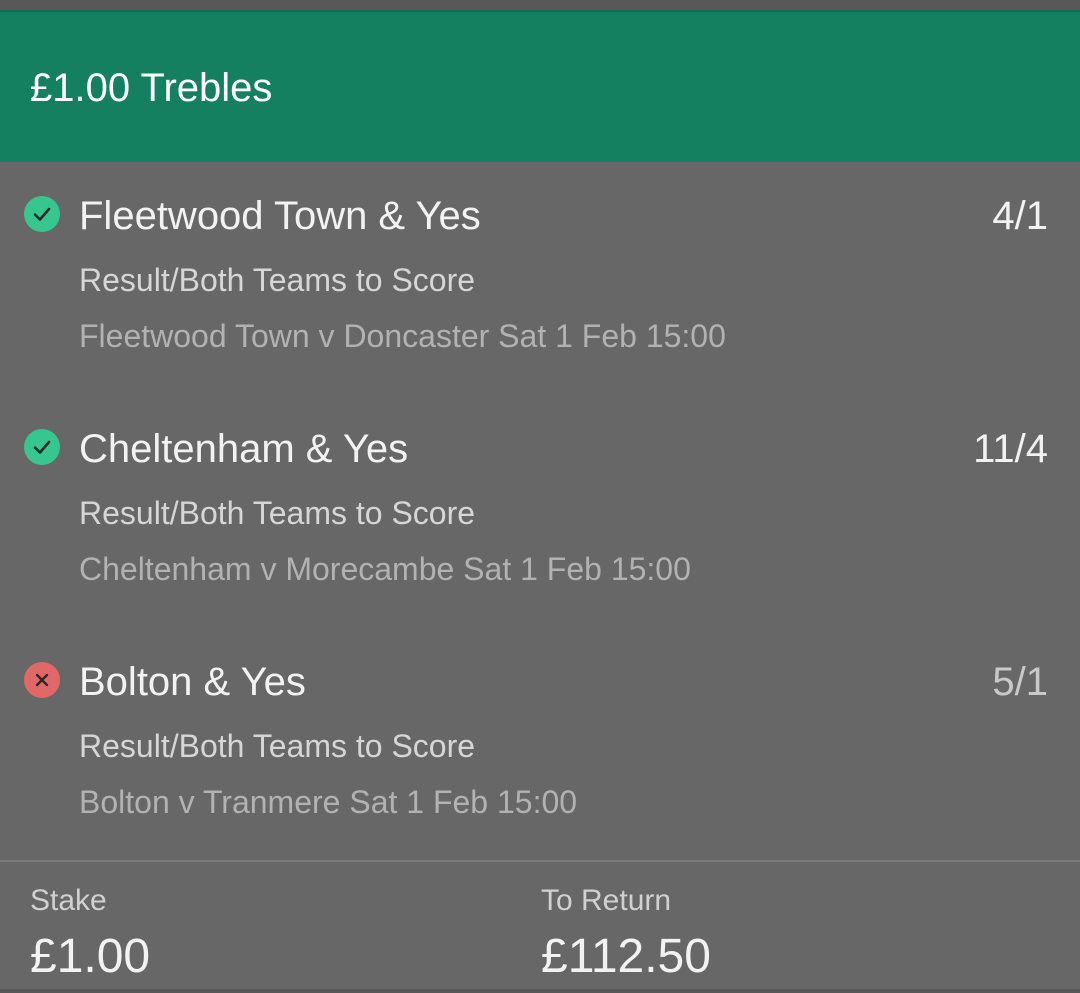 Image resolution: width=1080 pixels, height=993 pixels. I want to click on selection-event: Bolton v Tranmere Sat 1 Feb 15:00, so click(328, 802).